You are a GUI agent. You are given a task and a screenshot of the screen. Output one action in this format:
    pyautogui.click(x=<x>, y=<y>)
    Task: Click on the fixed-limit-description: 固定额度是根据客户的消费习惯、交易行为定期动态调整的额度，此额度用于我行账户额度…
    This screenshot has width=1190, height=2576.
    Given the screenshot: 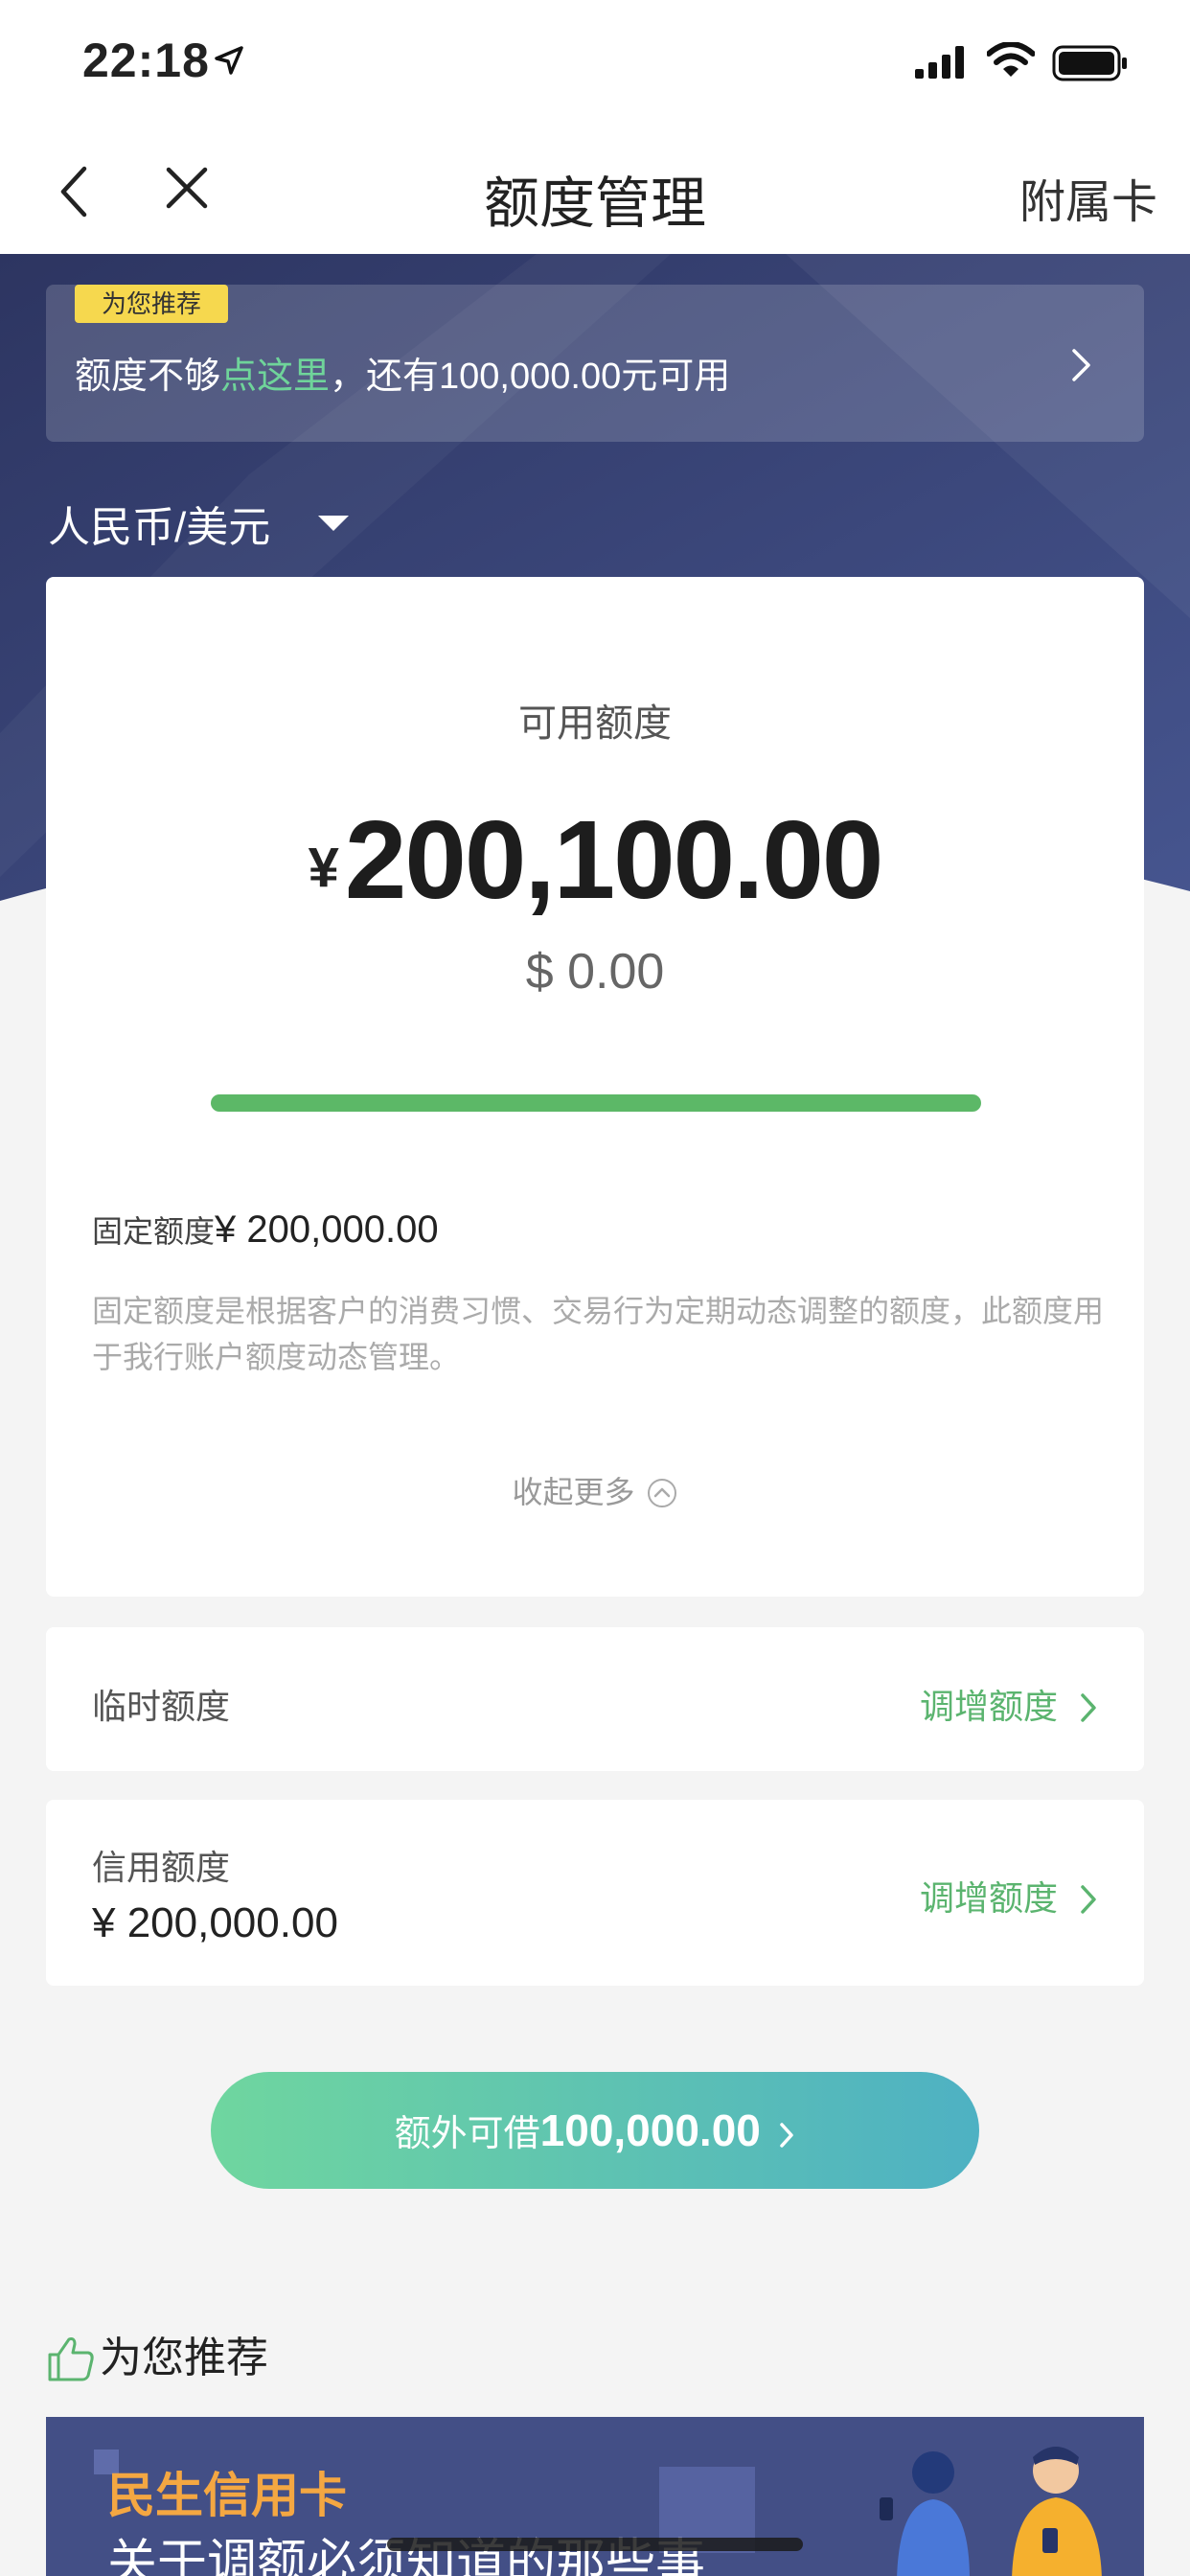 What is the action you would take?
    pyautogui.click(x=599, y=1334)
    